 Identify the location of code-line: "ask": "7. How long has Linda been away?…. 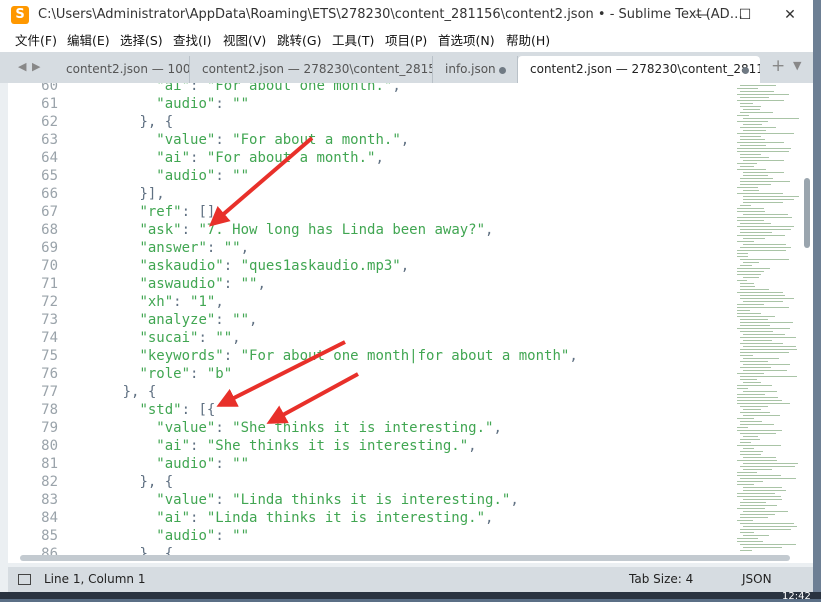
(282, 230).